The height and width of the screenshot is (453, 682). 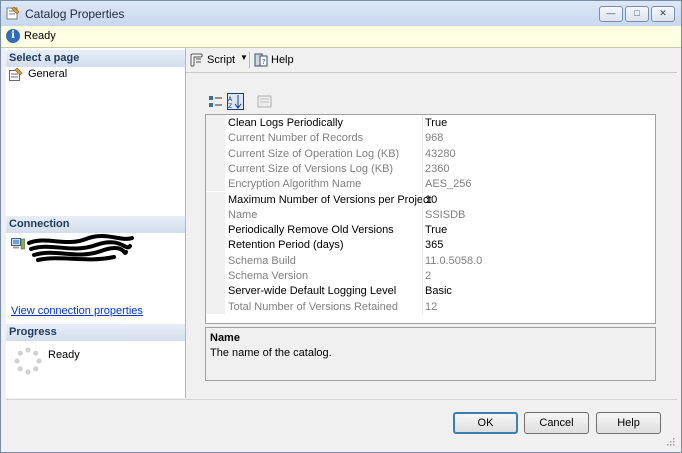 I want to click on toolbar: Script ▼ ? Help, so click(x=431, y=60).